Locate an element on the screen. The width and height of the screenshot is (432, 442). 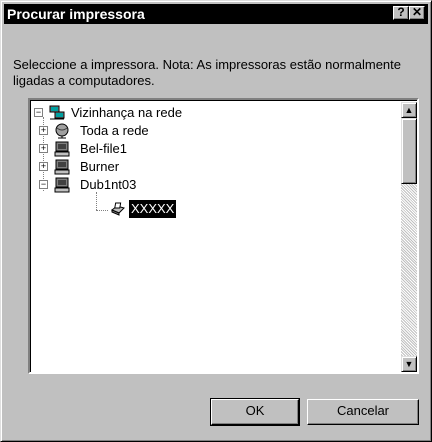
tree-node-label: Vizinhança na rede is located at coordinates (127, 112).